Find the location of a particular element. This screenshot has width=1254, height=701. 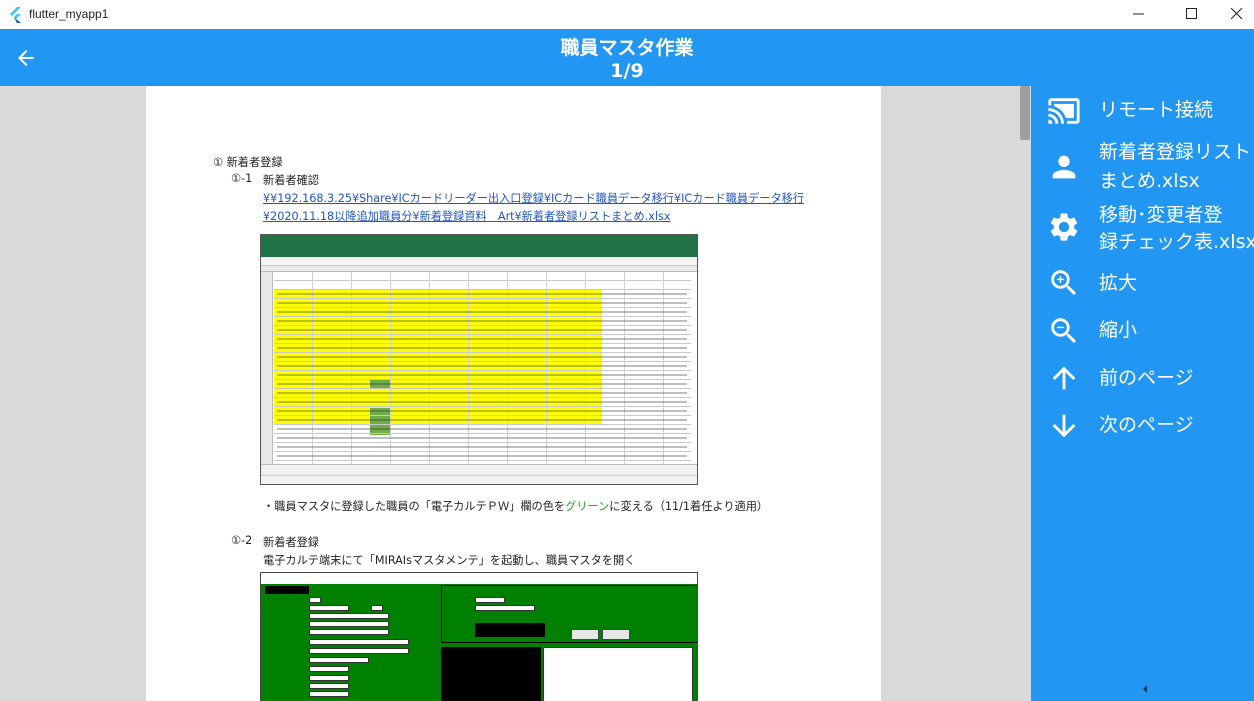

subsection-title-2: 新着者登録 is located at coordinates (291, 542).